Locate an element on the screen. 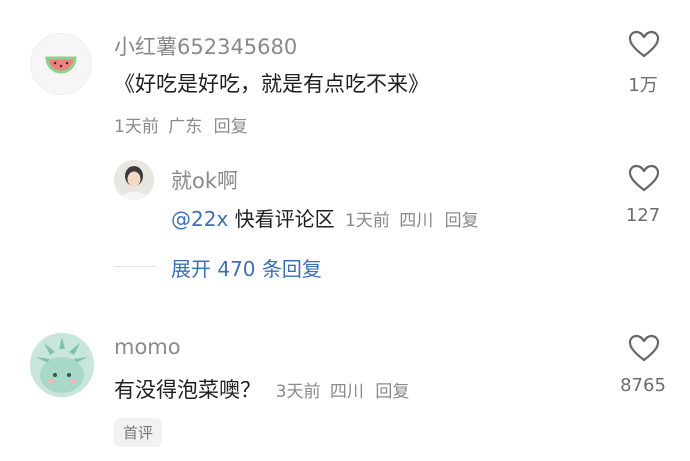  comment-text: 有没得泡菜噢？ 3天前 四川 回复 is located at coordinates (261, 389).